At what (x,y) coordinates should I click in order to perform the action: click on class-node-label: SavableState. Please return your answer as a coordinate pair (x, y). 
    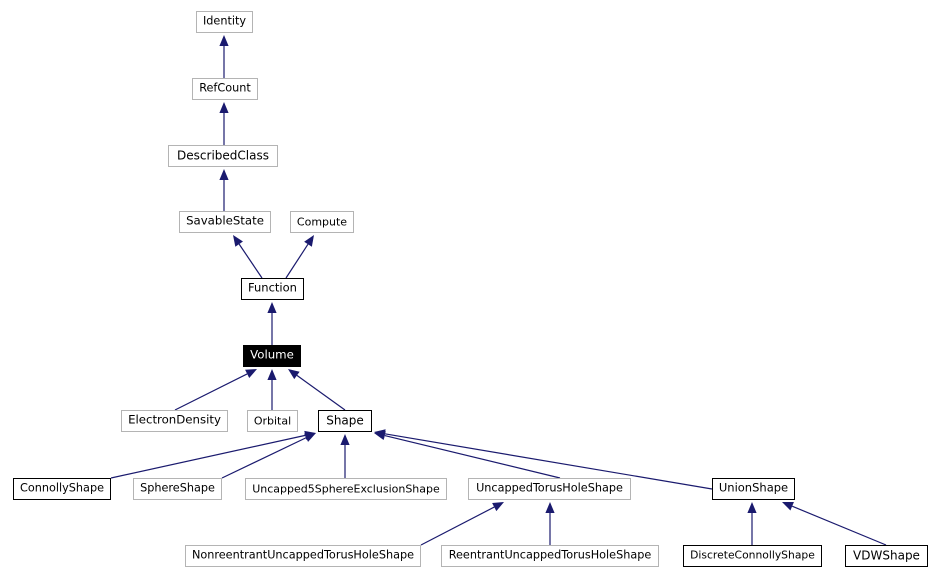
    Looking at the image, I should click on (225, 220).